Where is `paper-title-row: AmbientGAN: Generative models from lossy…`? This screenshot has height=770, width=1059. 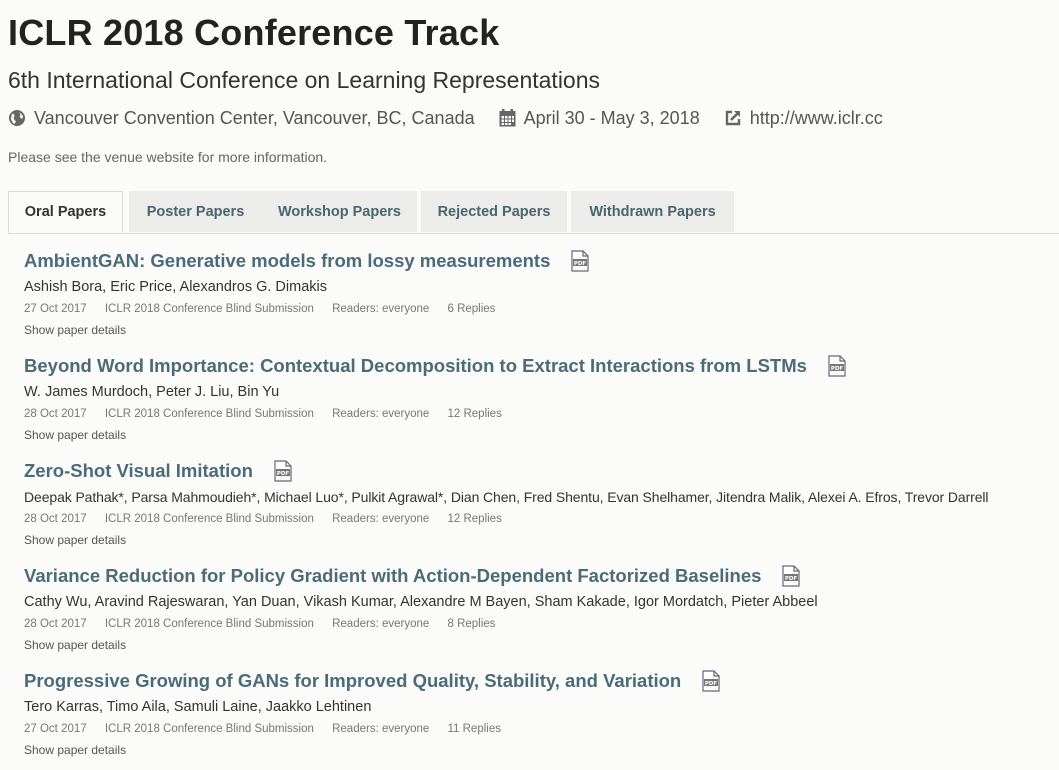
paper-title-row: AmbientGAN: Generative models from lossy… is located at coordinates (307, 261).